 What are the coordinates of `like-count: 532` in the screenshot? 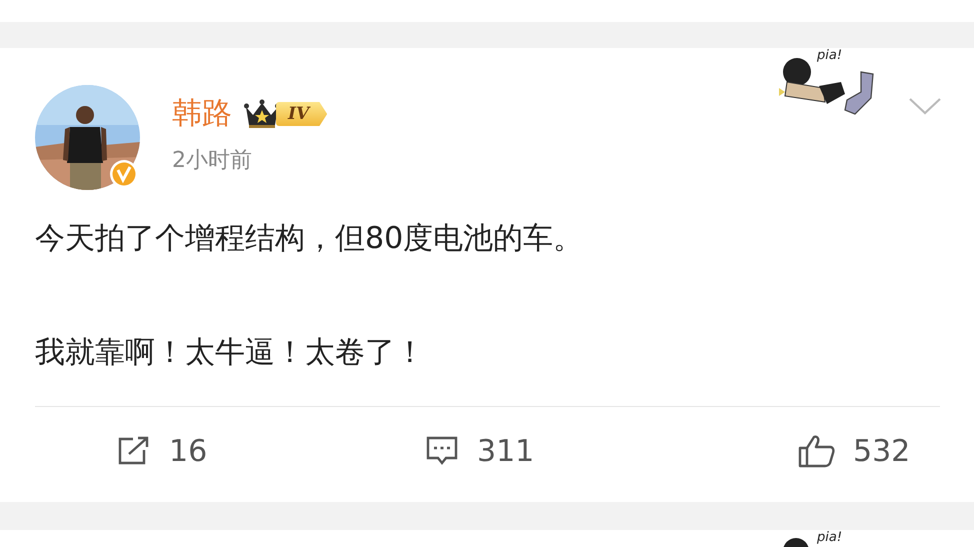 It's located at (881, 451).